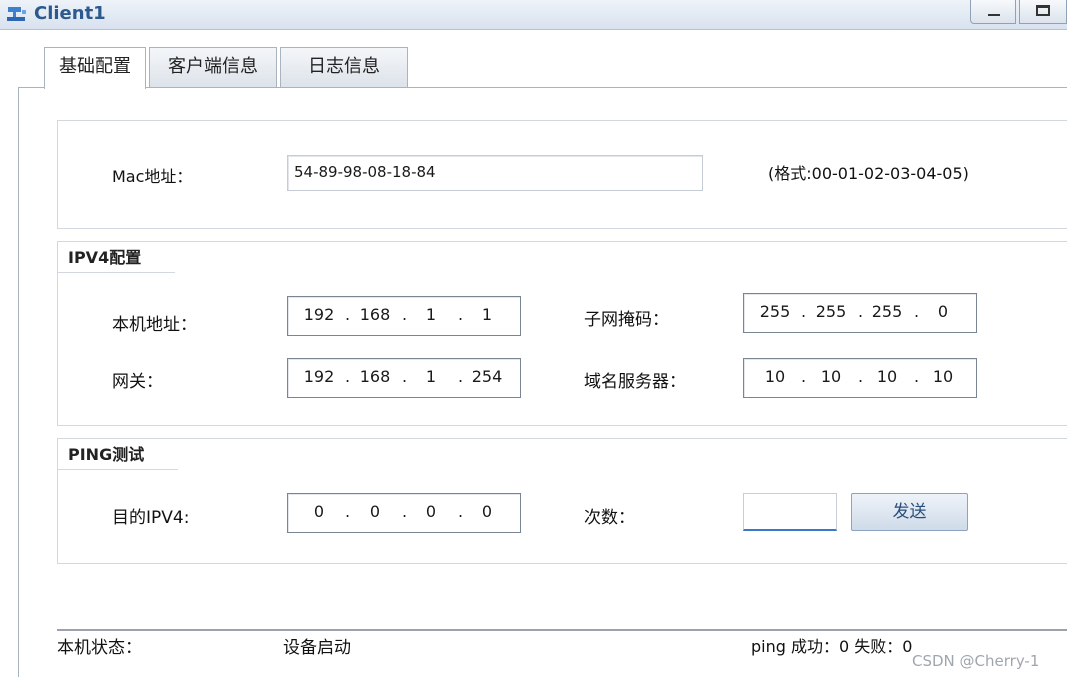 The width and height of the screenshot is (1067, 677). I want to click on mask-octet-1: 255, so click(775, 311).